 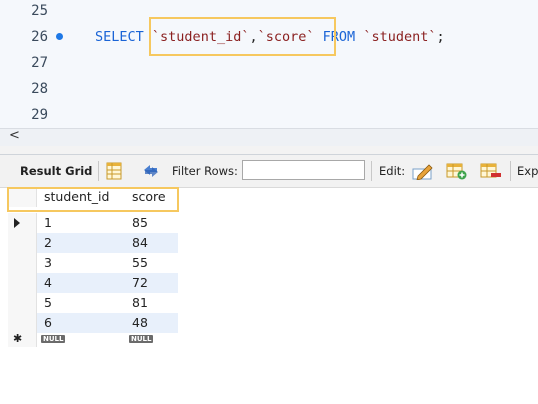 I want to click on line-number: 29, so click(x=39, y=115).